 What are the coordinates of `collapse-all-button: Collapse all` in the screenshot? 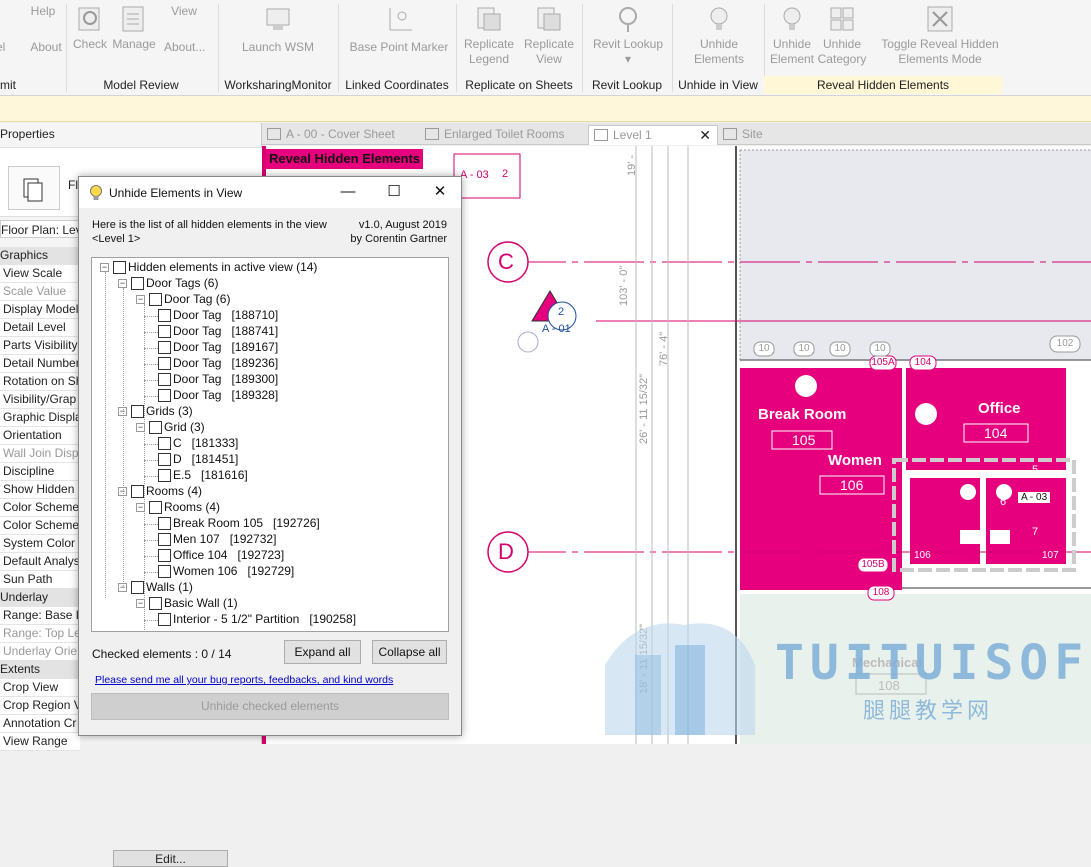 It's located at (409, 652).